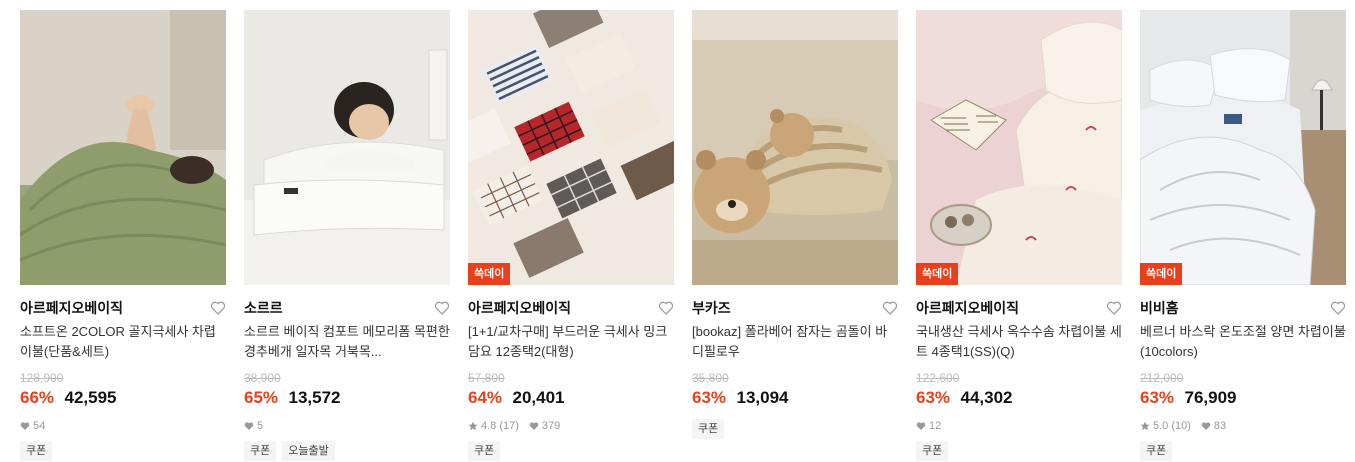  What do you see at coordinates (347, 398) in the screenshot?
I see `price-row: 65% 13,572` at bounding box center [347, 398].